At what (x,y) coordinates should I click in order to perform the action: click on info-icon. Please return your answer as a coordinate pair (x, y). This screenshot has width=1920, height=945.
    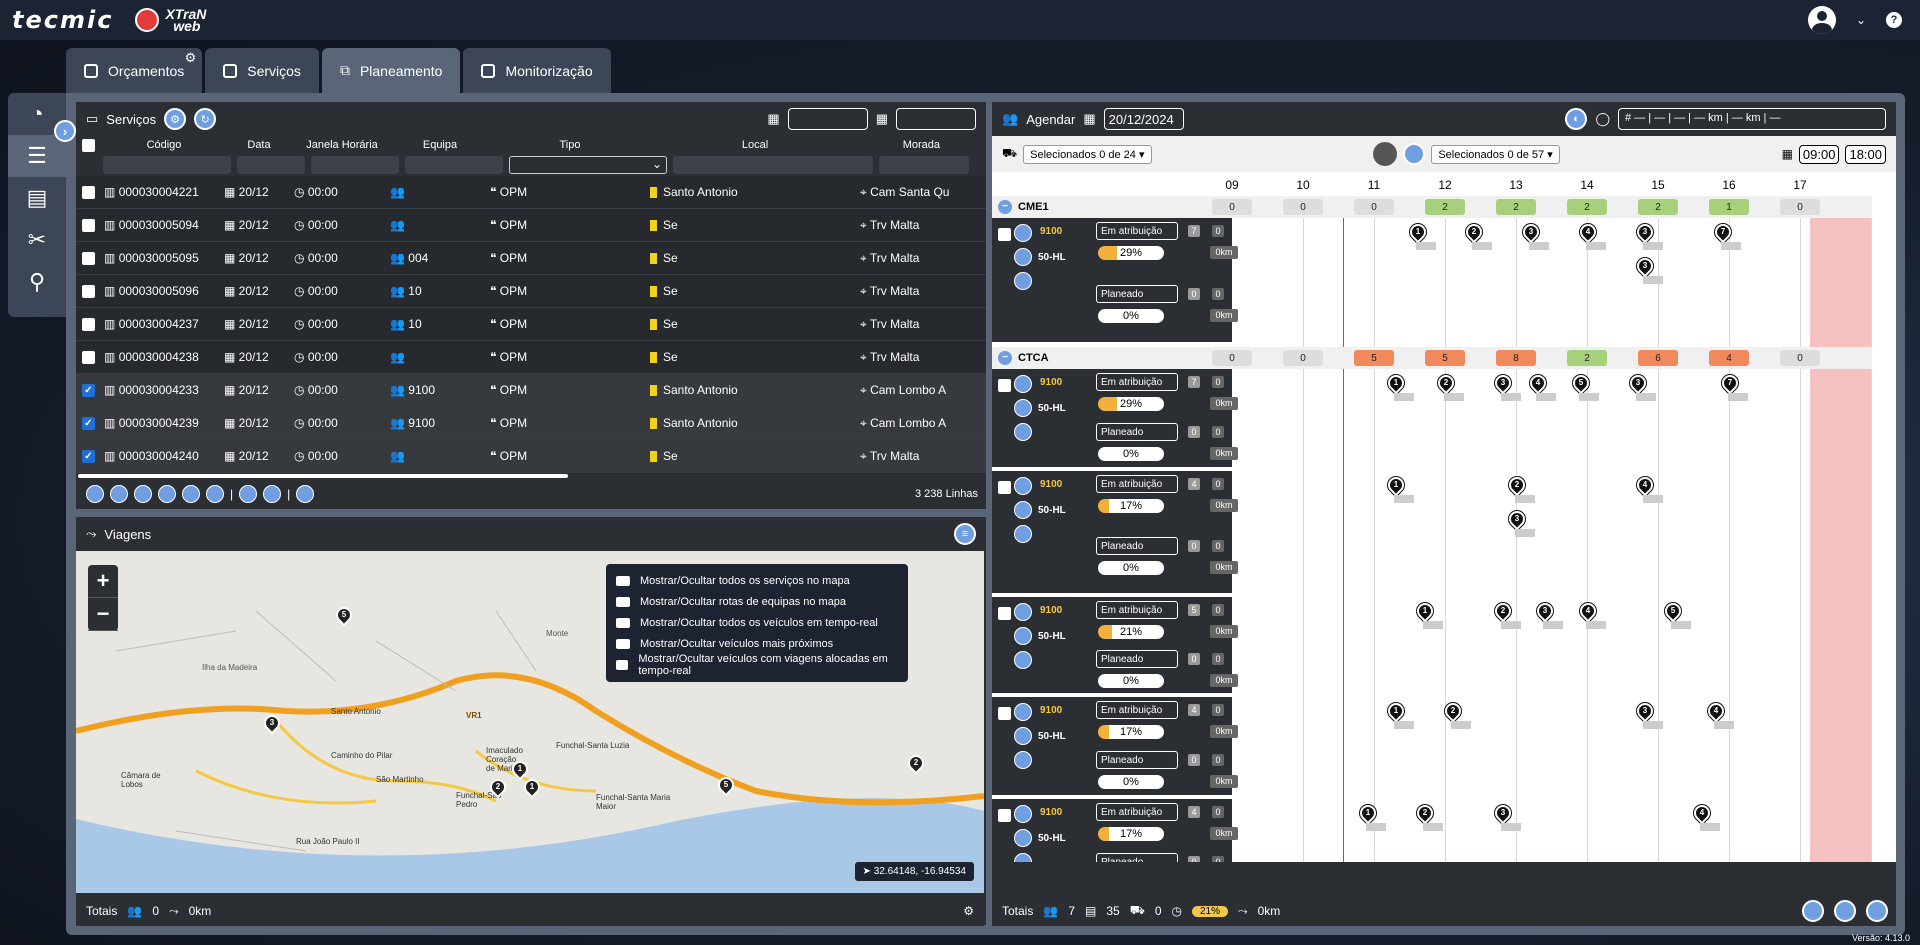
    Looking at the image, I should click on (167, 494).